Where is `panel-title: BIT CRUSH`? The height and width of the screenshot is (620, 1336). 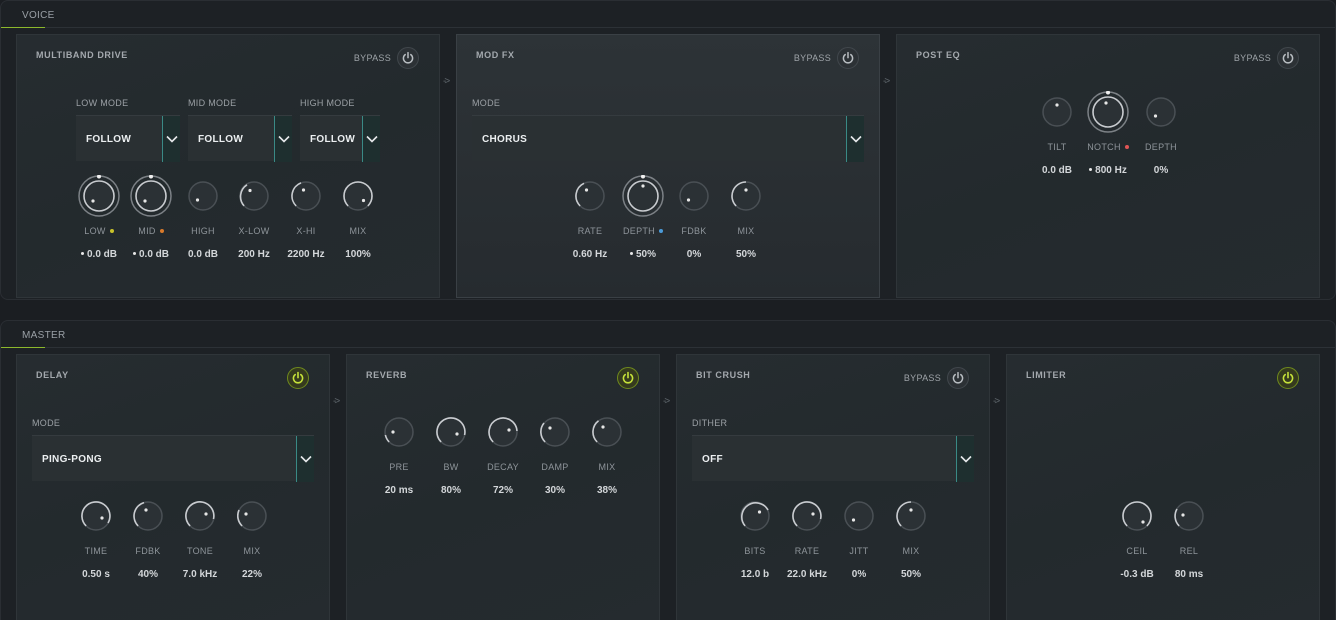
panel-title: BIT CRUSH is located at coordinates (723, 375).